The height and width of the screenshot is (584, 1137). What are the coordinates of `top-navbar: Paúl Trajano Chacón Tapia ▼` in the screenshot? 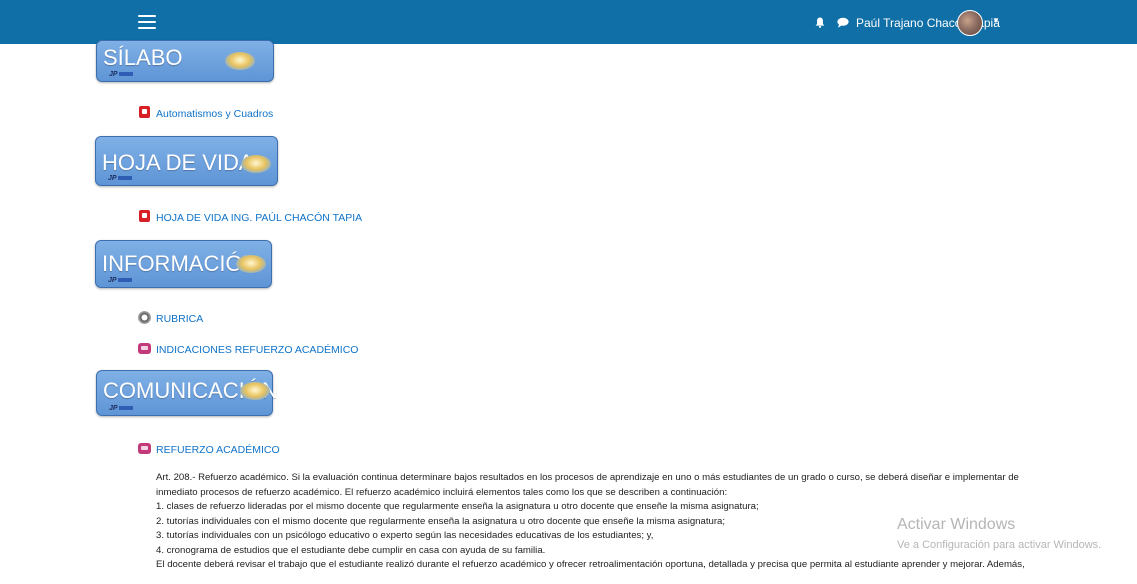 It's located at (568, 22).